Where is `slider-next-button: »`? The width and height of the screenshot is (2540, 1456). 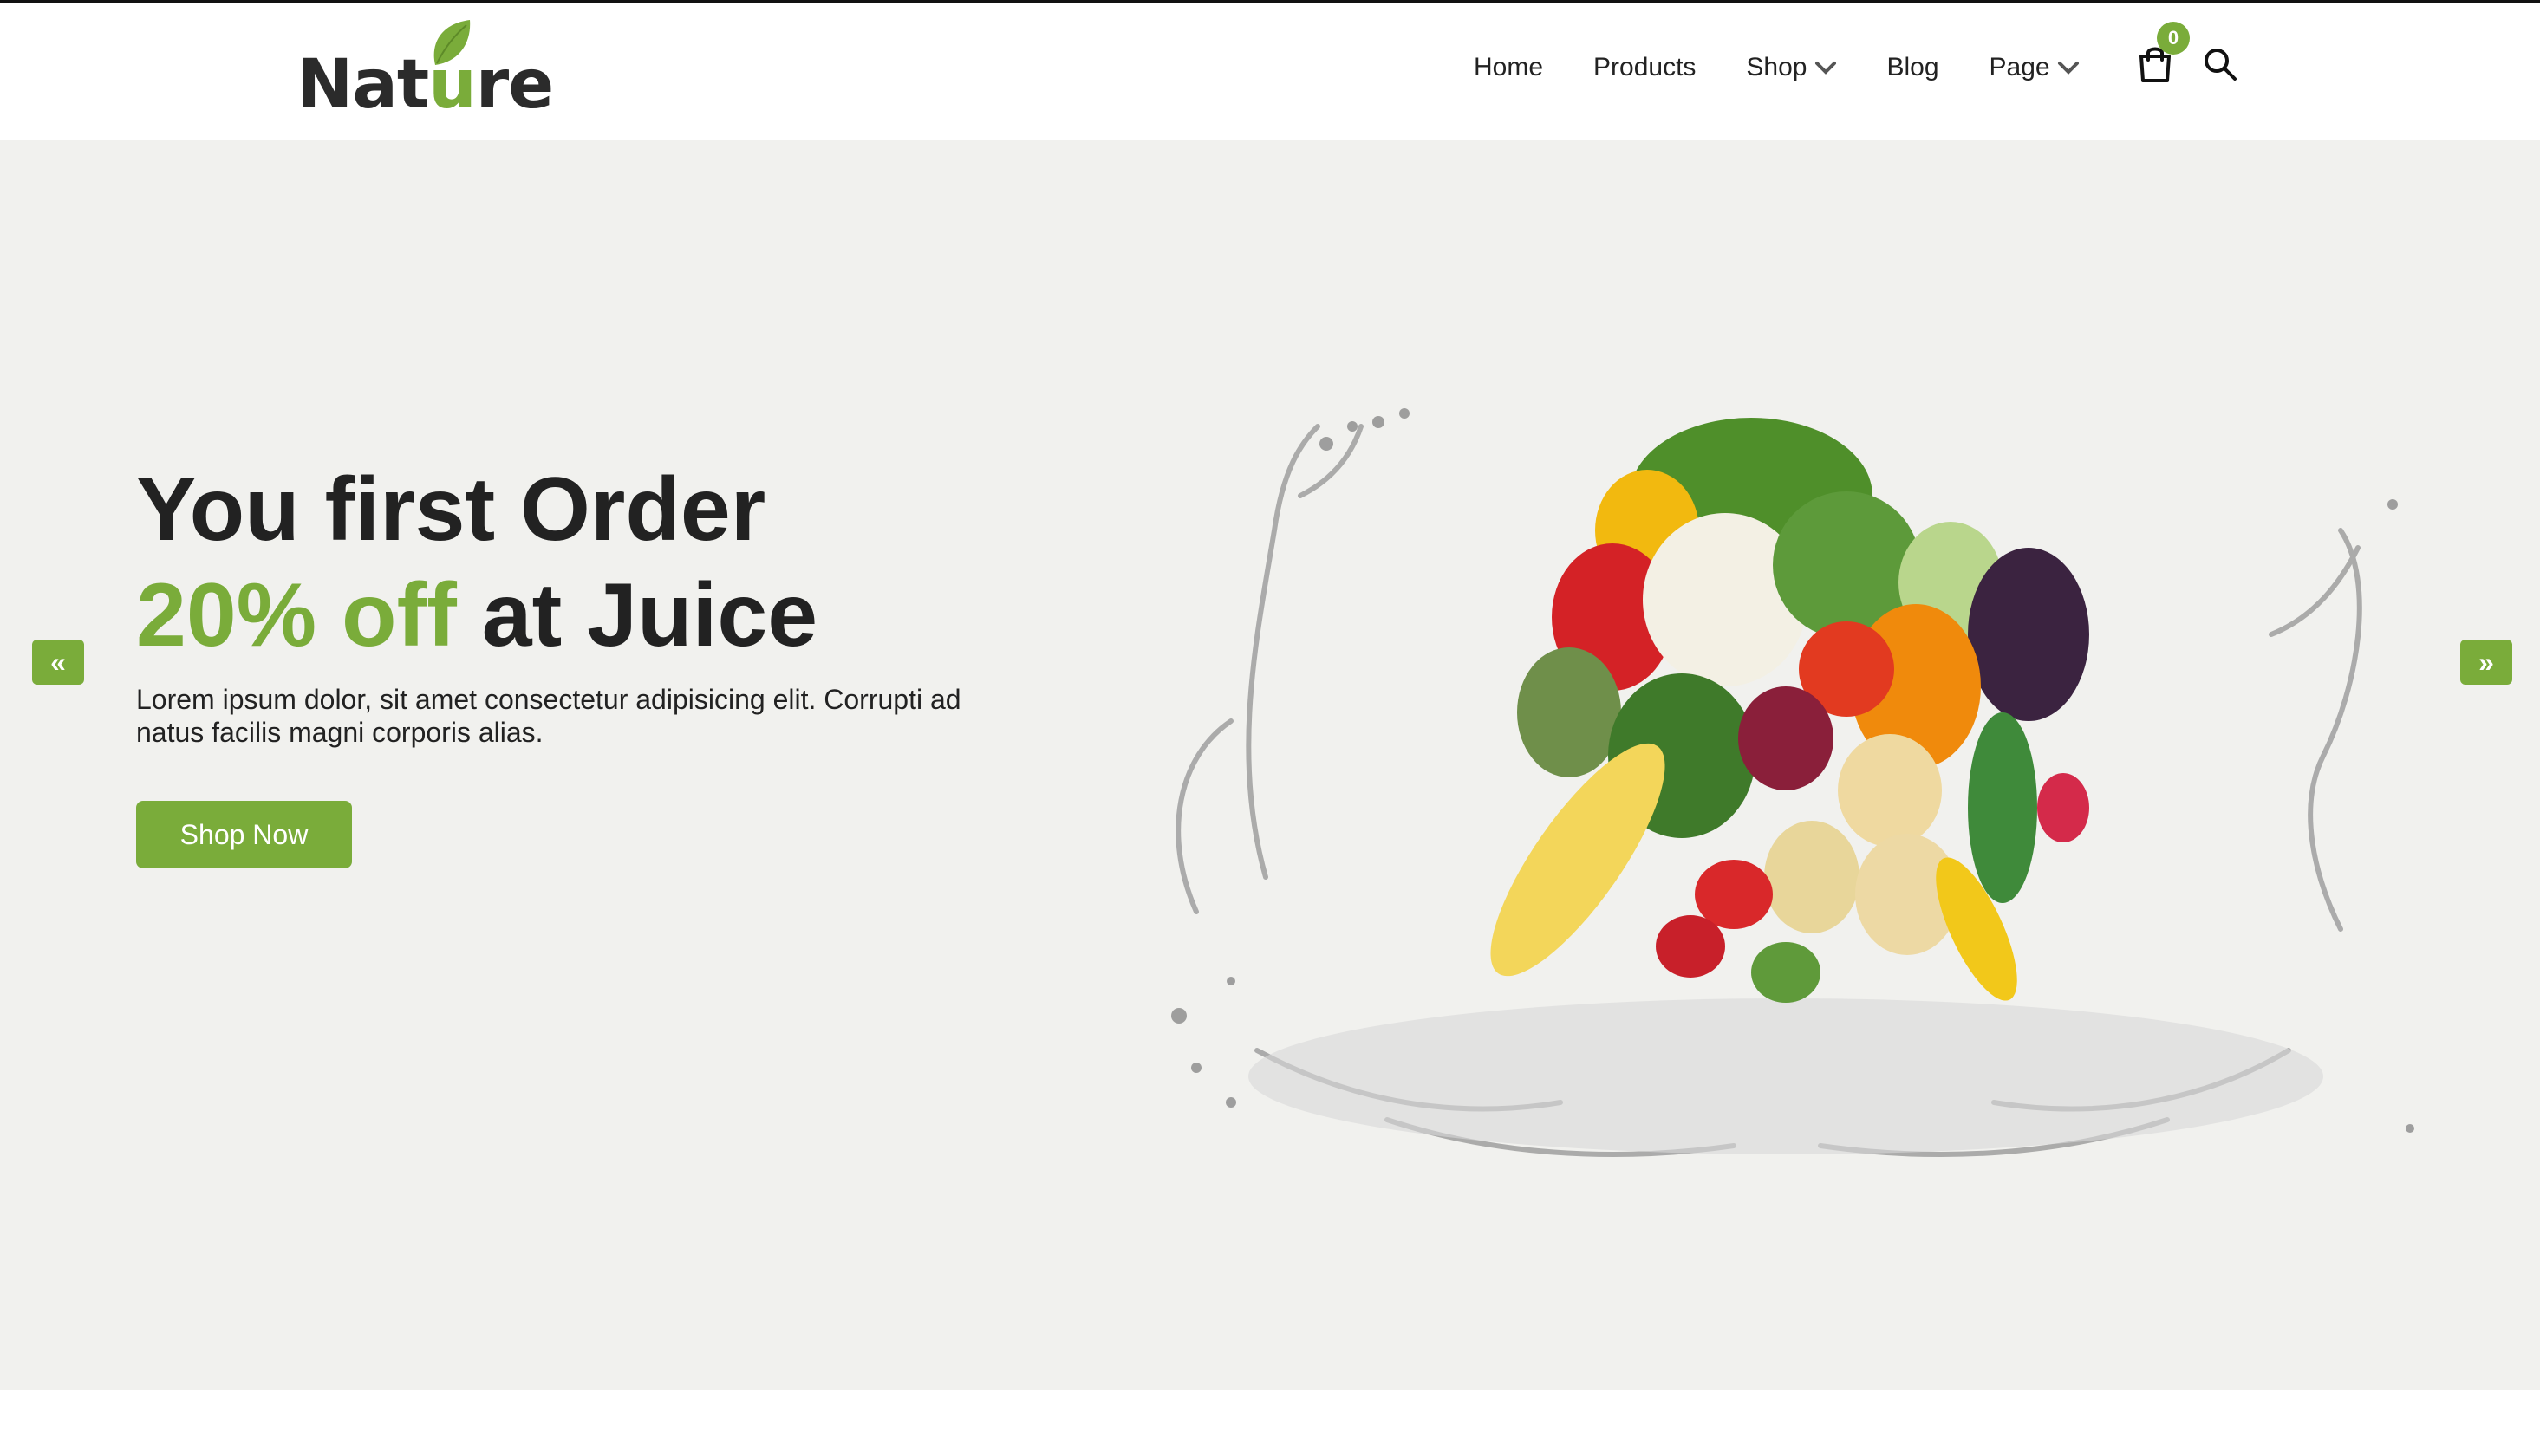 slider-next-button: » is located at coordinates (2486, 662).